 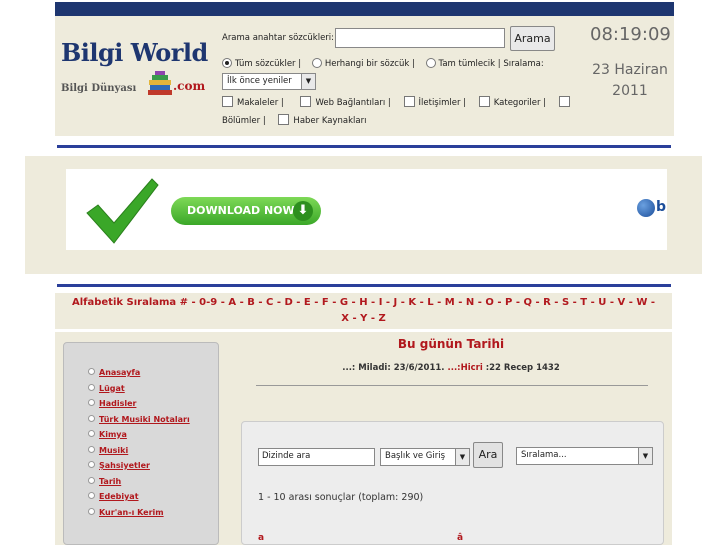 What do you see at coordinates (369, 64) in the screenshot?
I see `radio-any-word-label: Herhangi bir sözcük |` at bounding box center [369, 64].